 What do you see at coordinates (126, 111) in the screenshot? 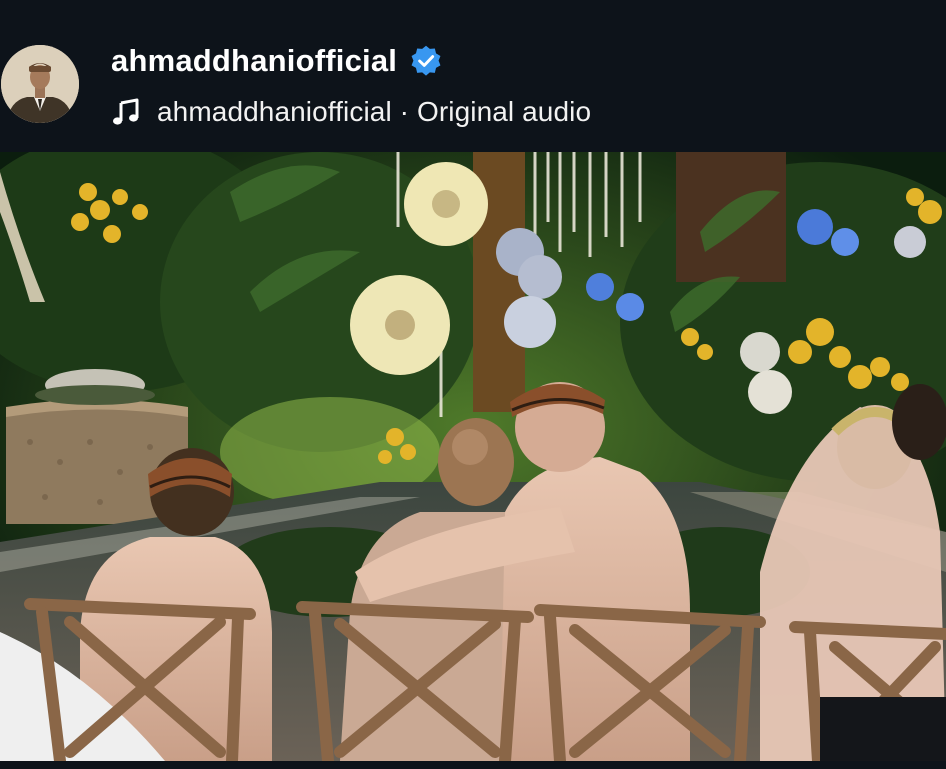
I see `music-note-icon` at bounding box center [126, 111].